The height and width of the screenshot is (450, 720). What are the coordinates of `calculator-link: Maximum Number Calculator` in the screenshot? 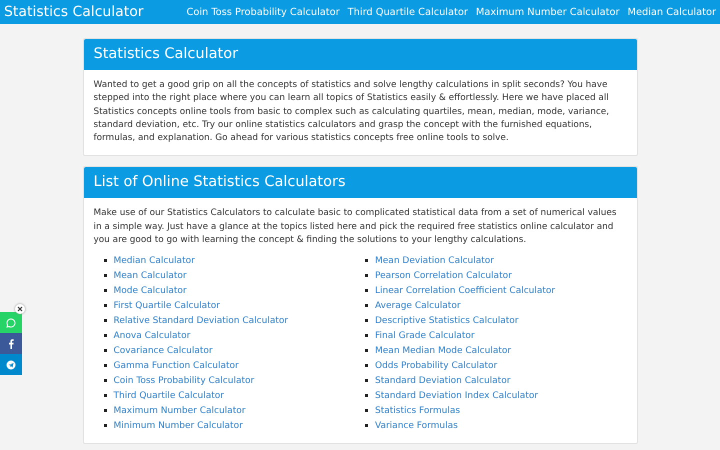 It's located at (180, 411).